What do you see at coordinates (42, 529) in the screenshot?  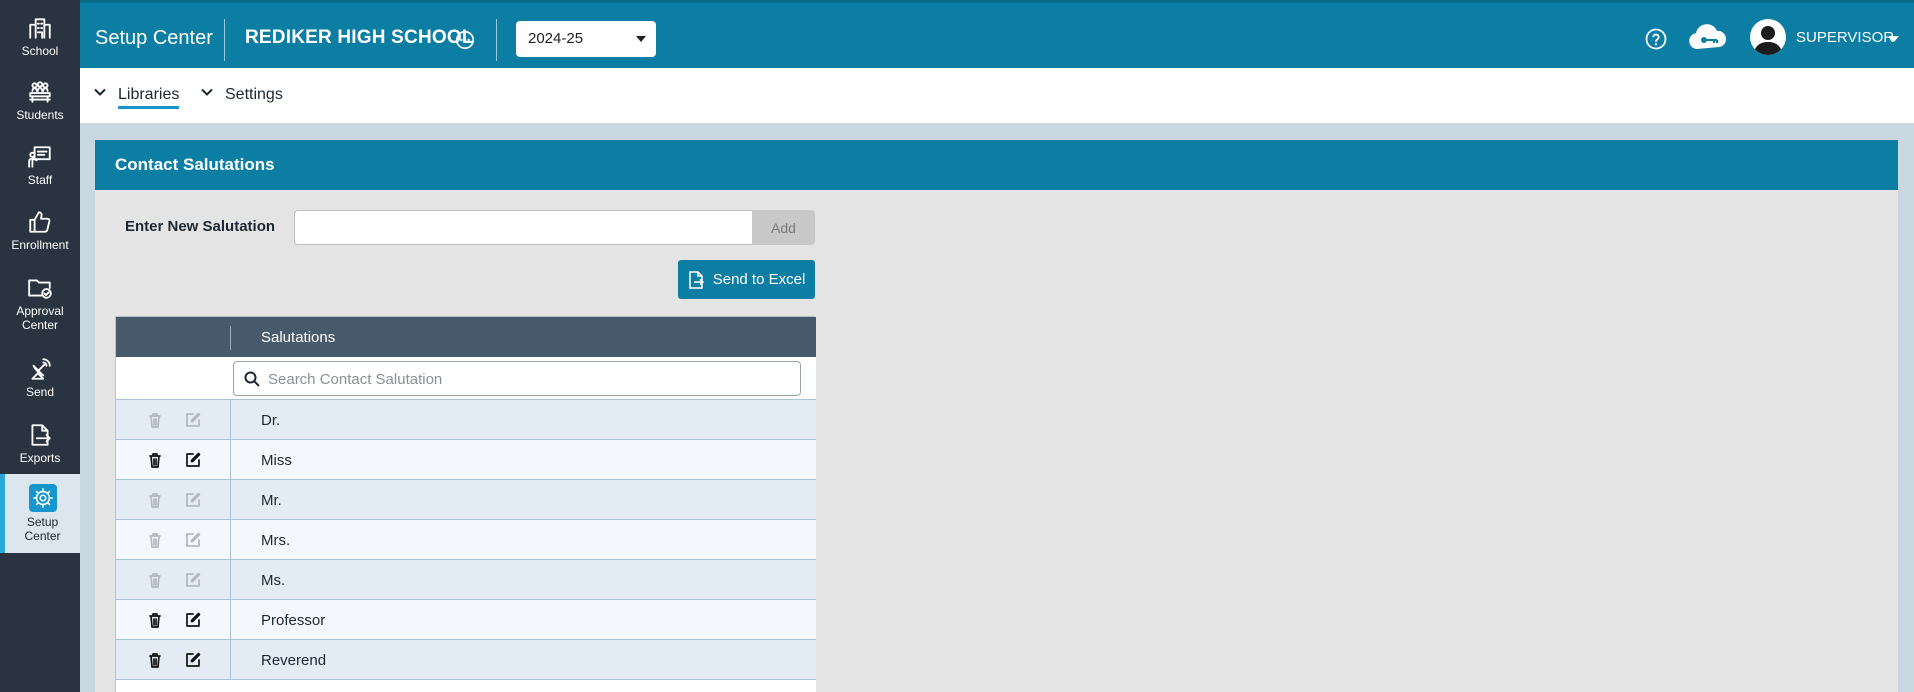 I see `sidebar-item-label: Setup Center` at bounding box center [42, 529].